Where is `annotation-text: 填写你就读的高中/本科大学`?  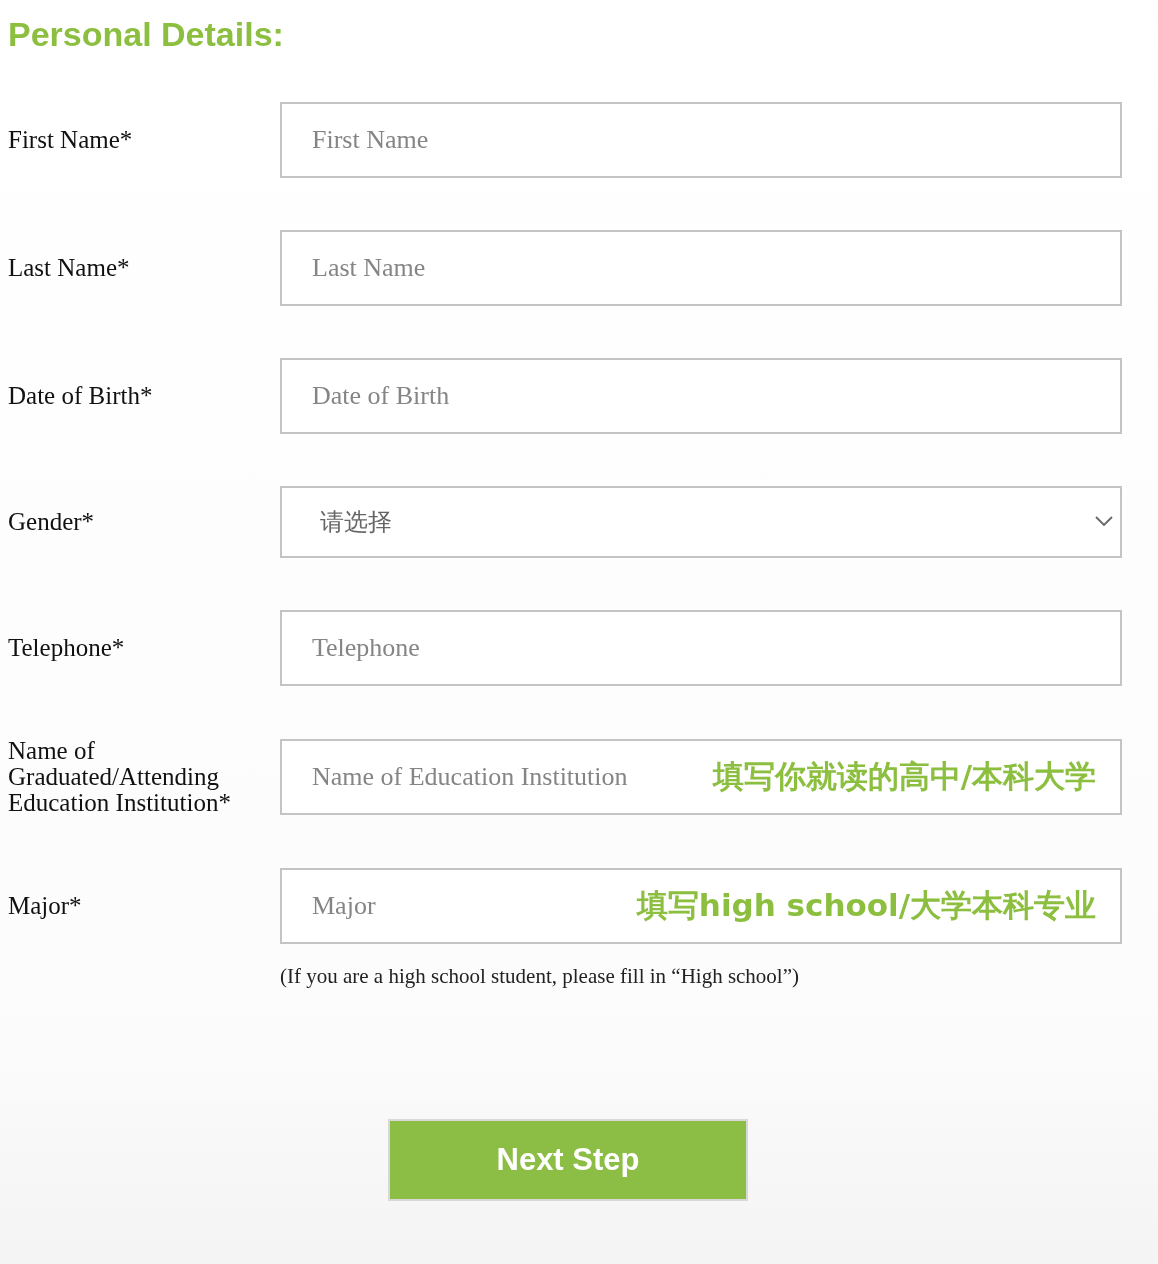 annotation-text: 填写你就读的高中/本科大学 is located at coordinates (904, 776).